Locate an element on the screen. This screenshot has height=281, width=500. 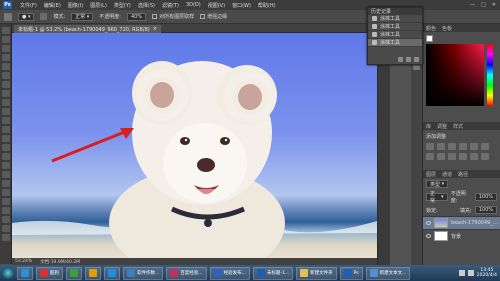
volume-icon is located at coordinates (470, 273).